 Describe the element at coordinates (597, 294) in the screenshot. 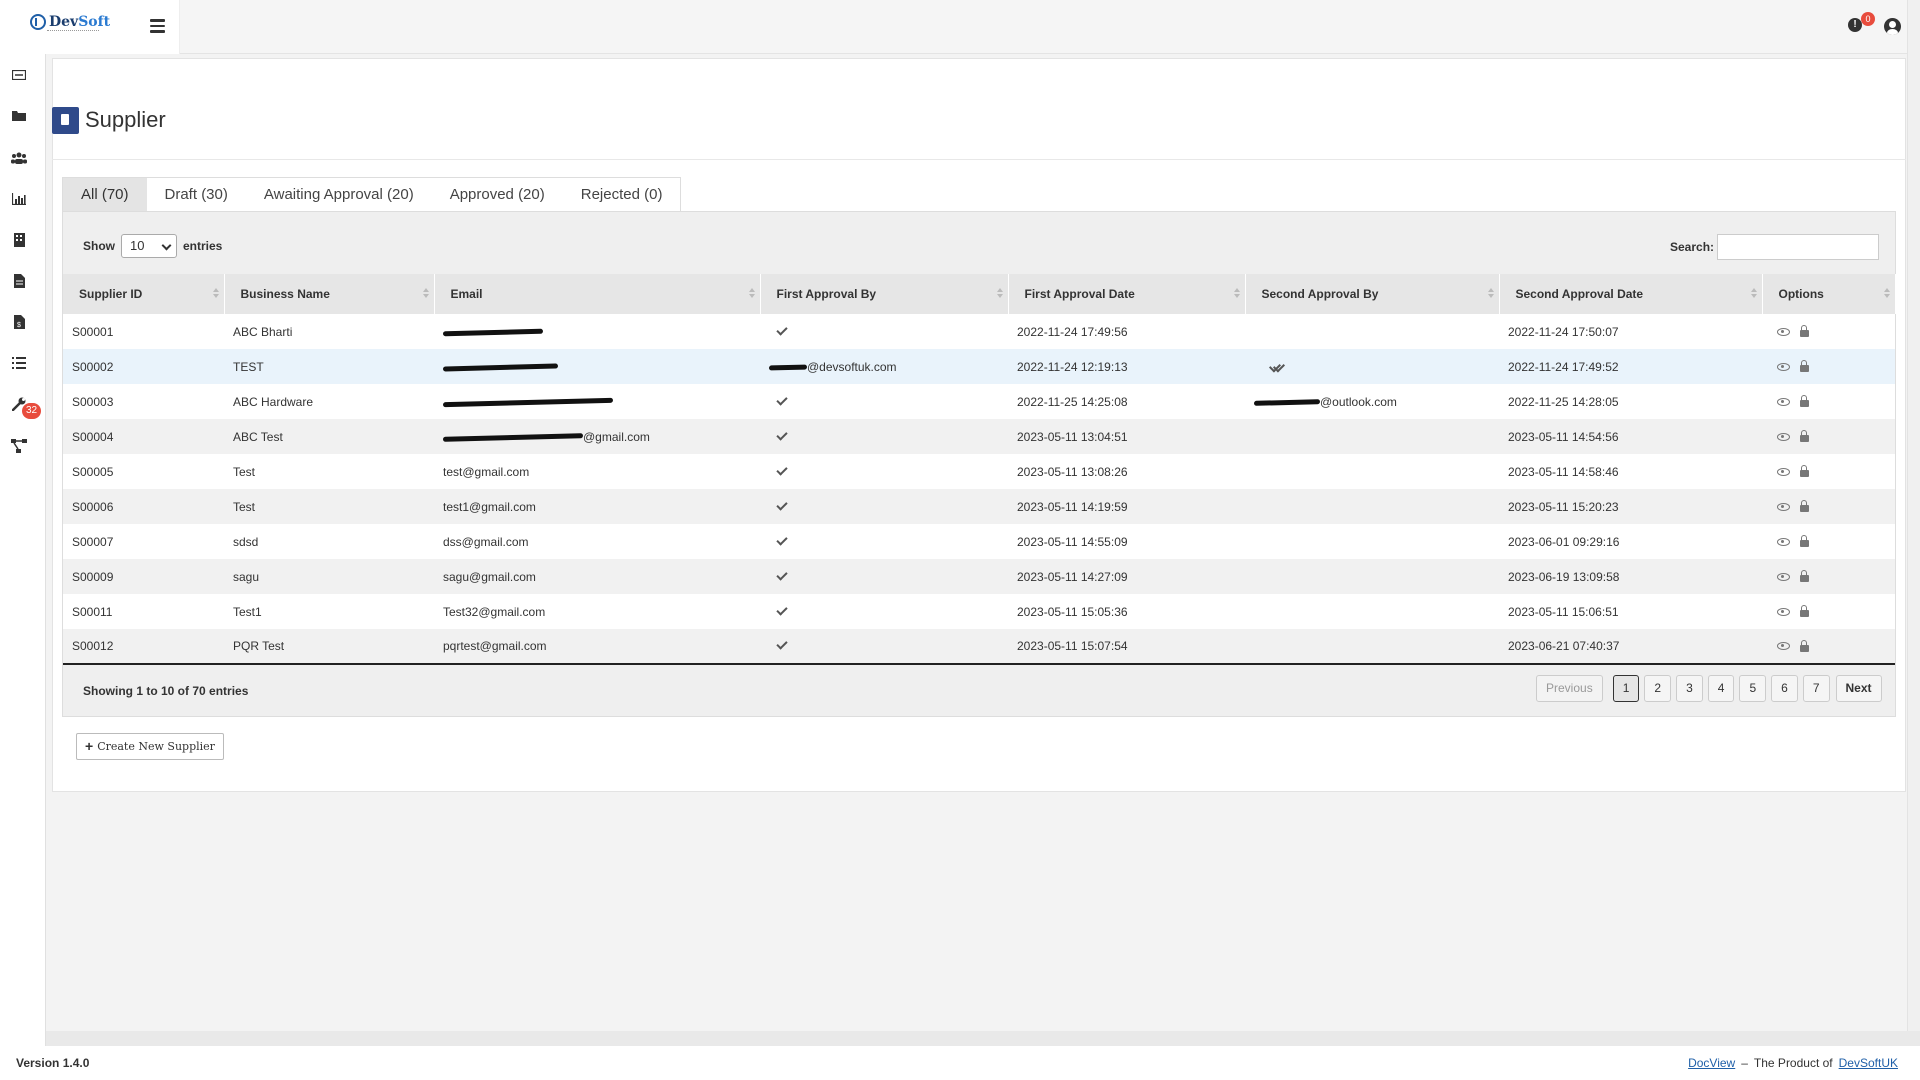

I see `col-email: Email` at that location.